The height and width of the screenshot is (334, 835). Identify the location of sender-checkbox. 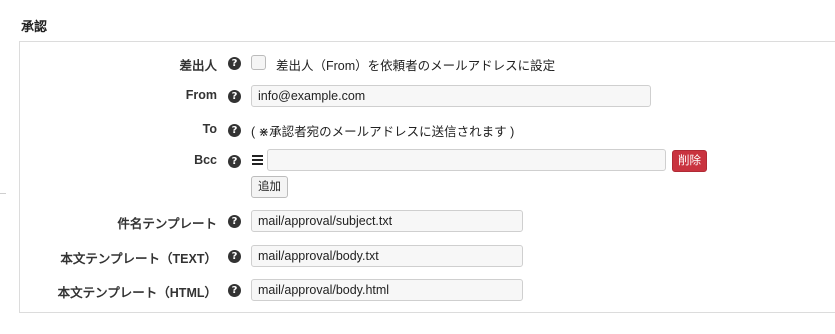
(258, 62).